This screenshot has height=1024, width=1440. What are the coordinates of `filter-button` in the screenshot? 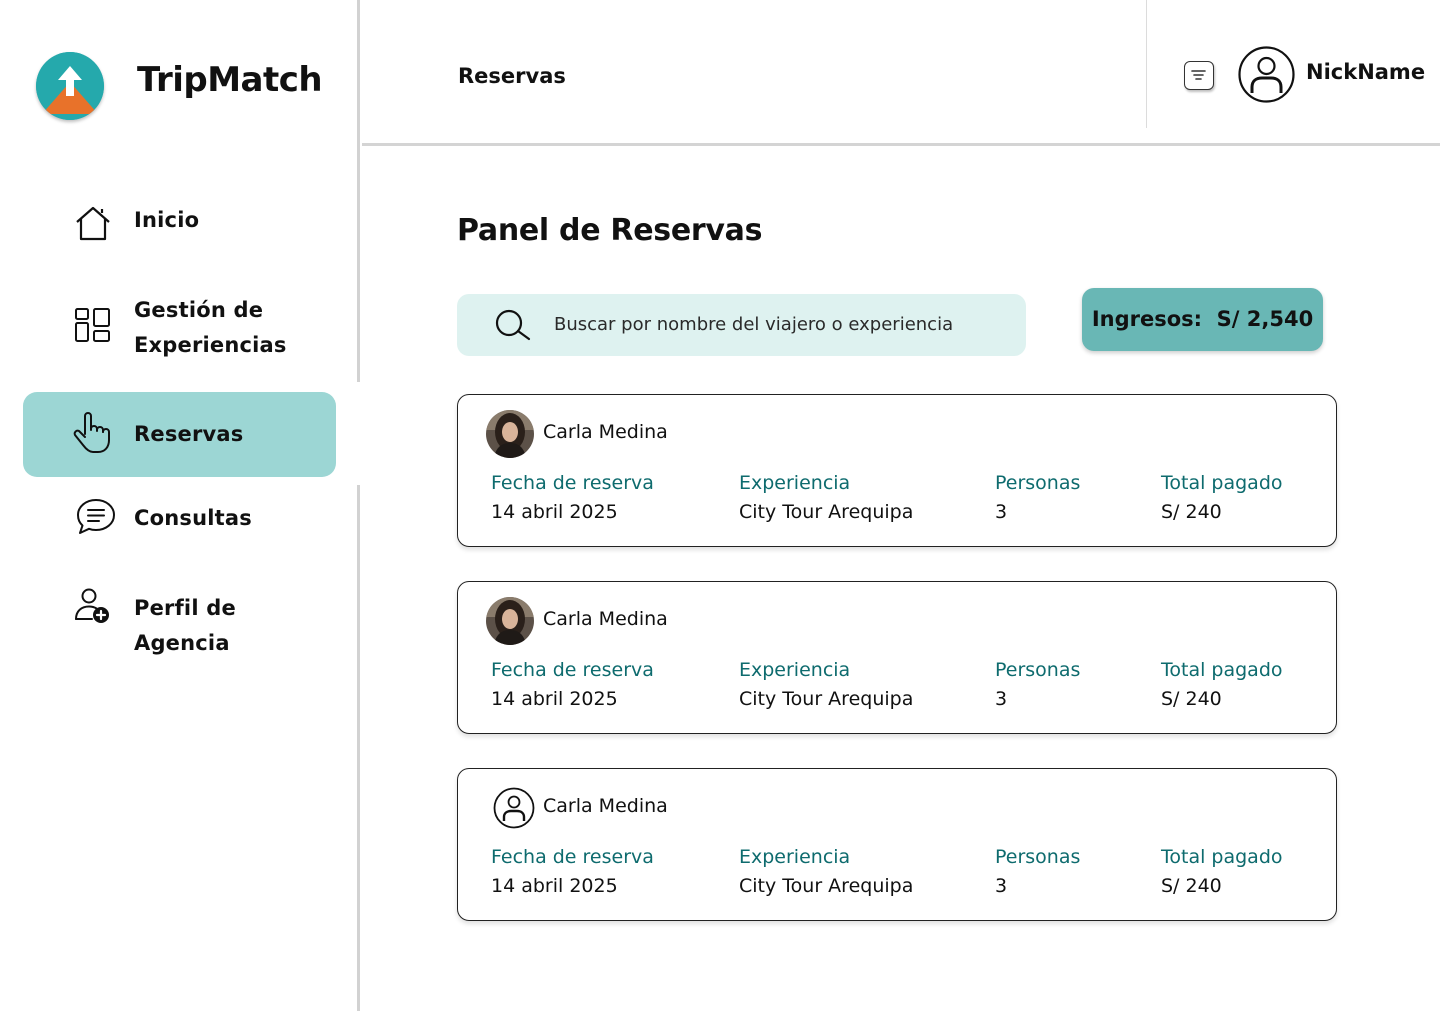 It's located at (1199, 75).